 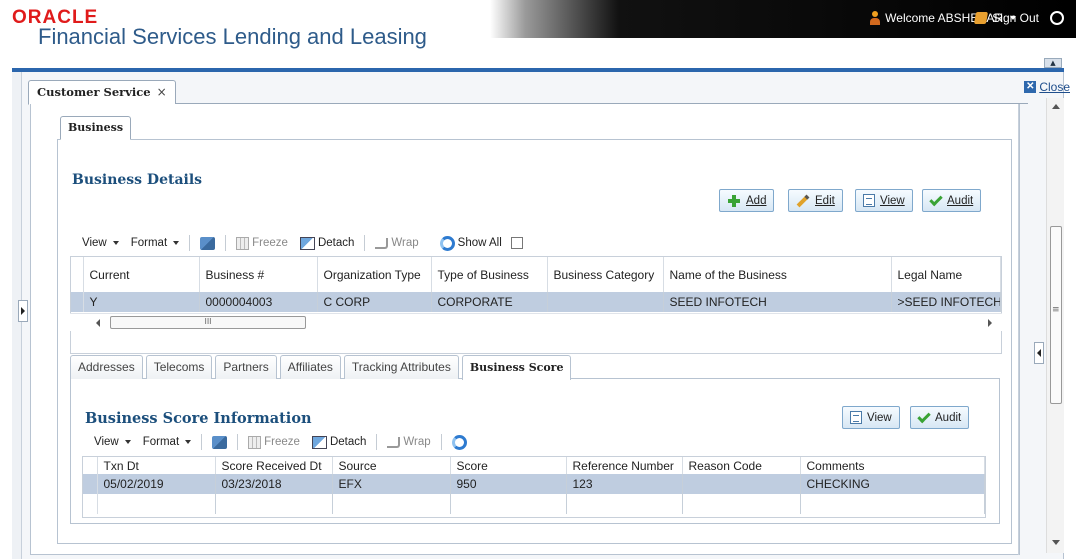 What do you see at coordinates (96, 128) in the screenshot?
I see `tab-business: Business` at bounding box center [96, 128].